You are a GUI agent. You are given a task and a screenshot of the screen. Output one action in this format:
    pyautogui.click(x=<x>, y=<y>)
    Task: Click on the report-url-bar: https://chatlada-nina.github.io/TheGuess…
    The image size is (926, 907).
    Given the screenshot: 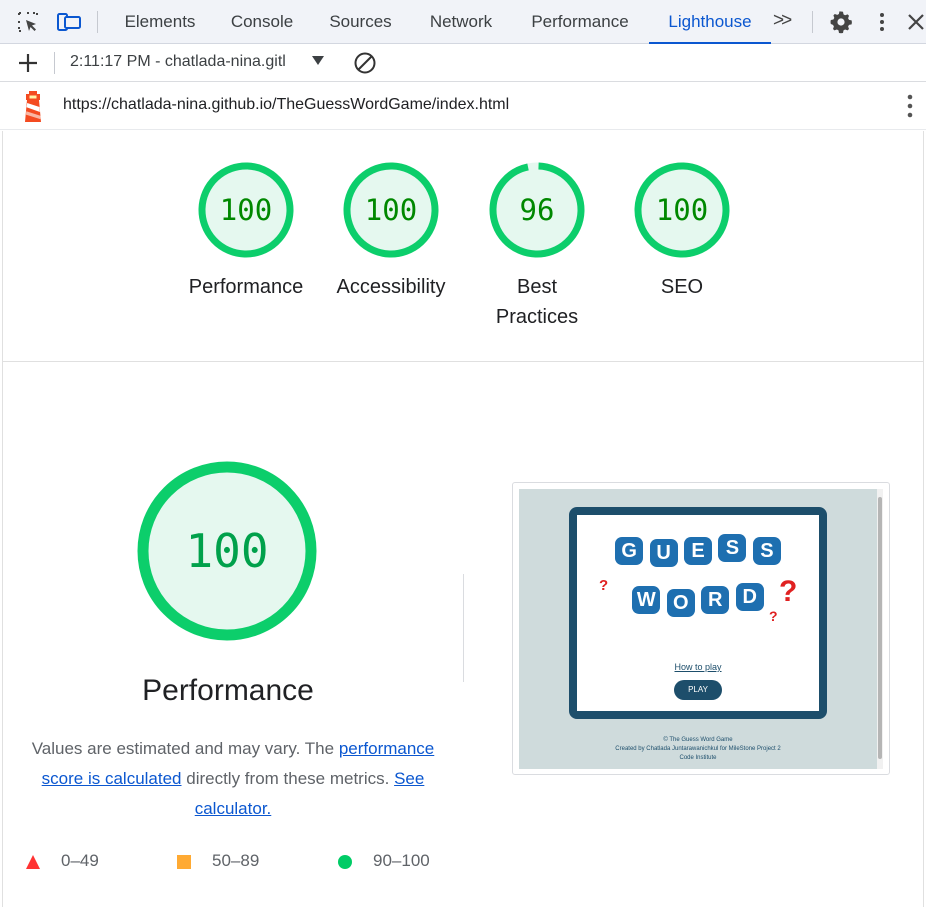 What is the action you would take?
    pyautogui.click(x=463, y=106)
    